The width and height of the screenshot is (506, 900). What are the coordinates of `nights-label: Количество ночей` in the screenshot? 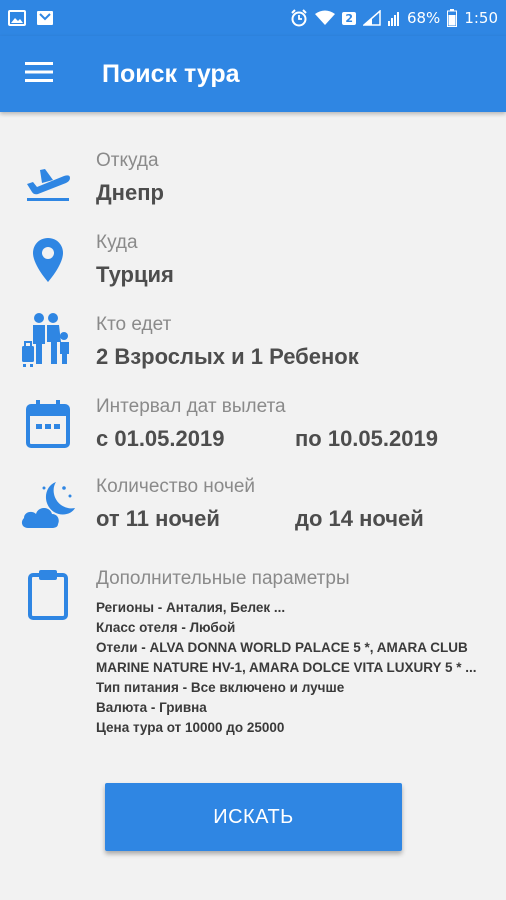 It's located at (176, 486).